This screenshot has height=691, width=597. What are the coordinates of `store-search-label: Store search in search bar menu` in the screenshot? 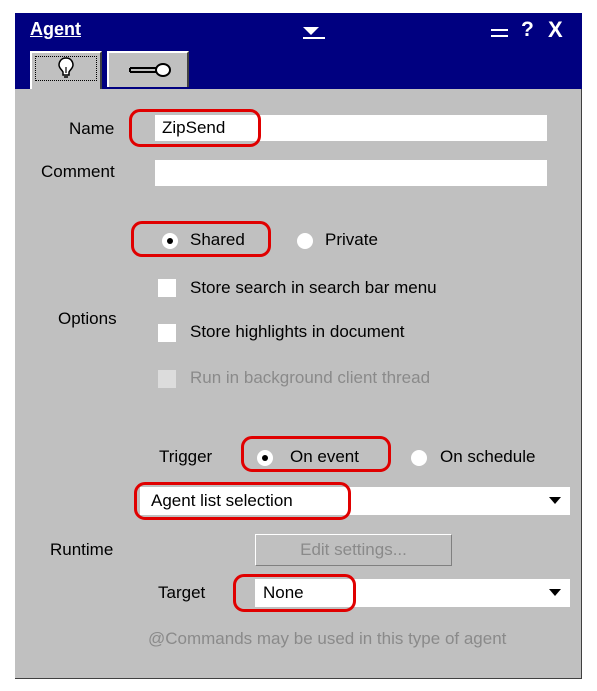 It's located at (313, 288).